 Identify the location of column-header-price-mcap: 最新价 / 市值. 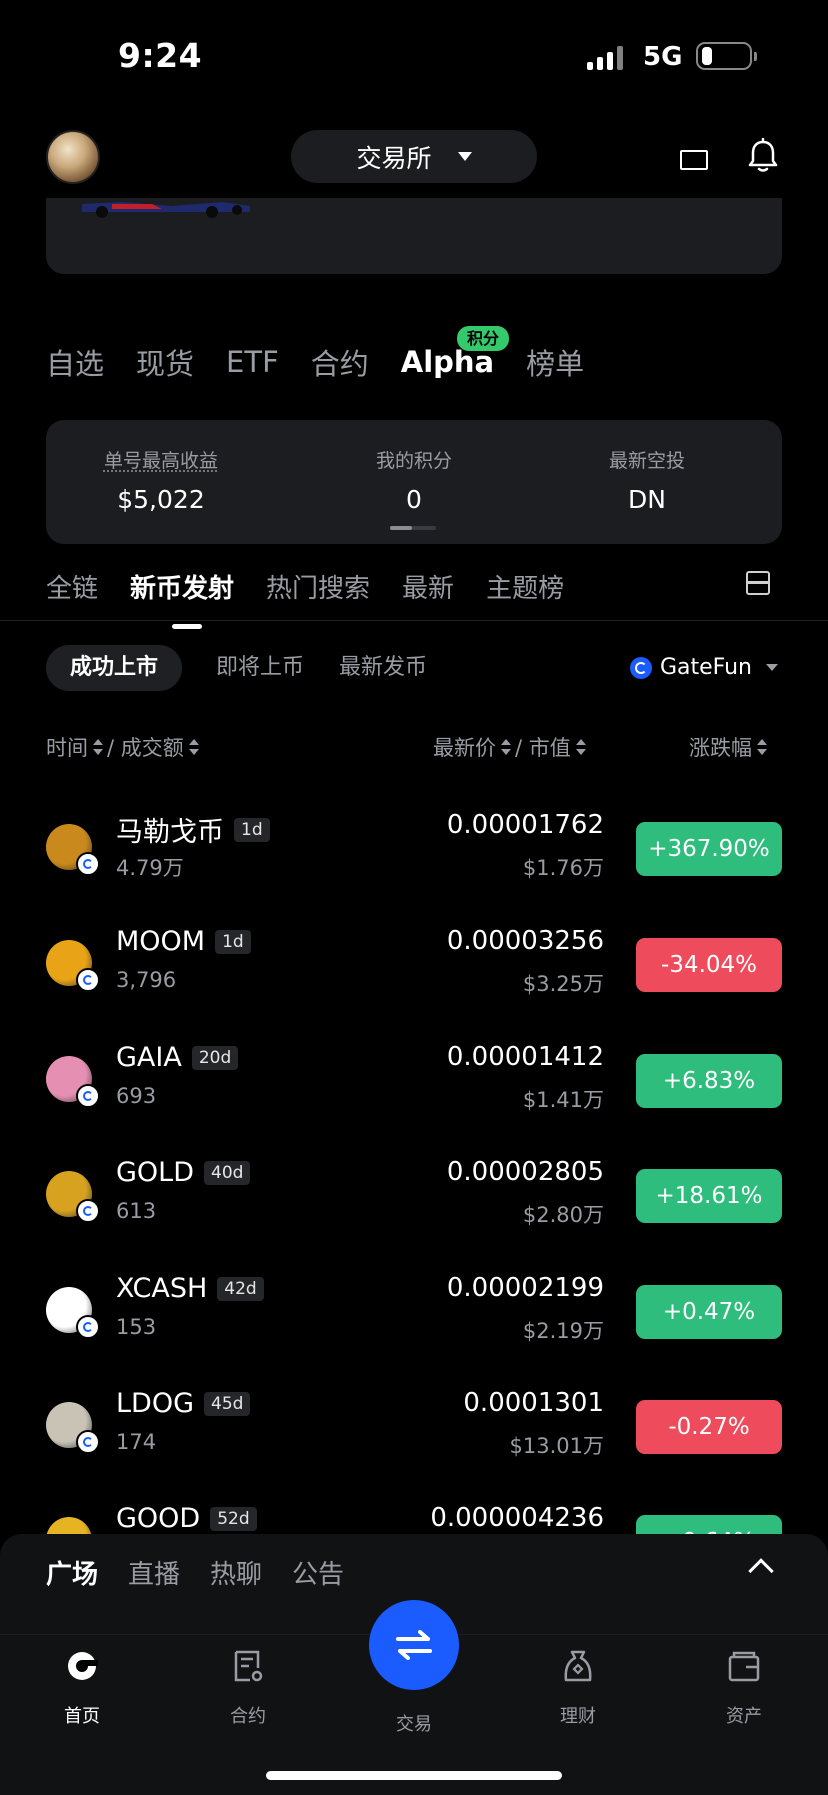
(511, 747).